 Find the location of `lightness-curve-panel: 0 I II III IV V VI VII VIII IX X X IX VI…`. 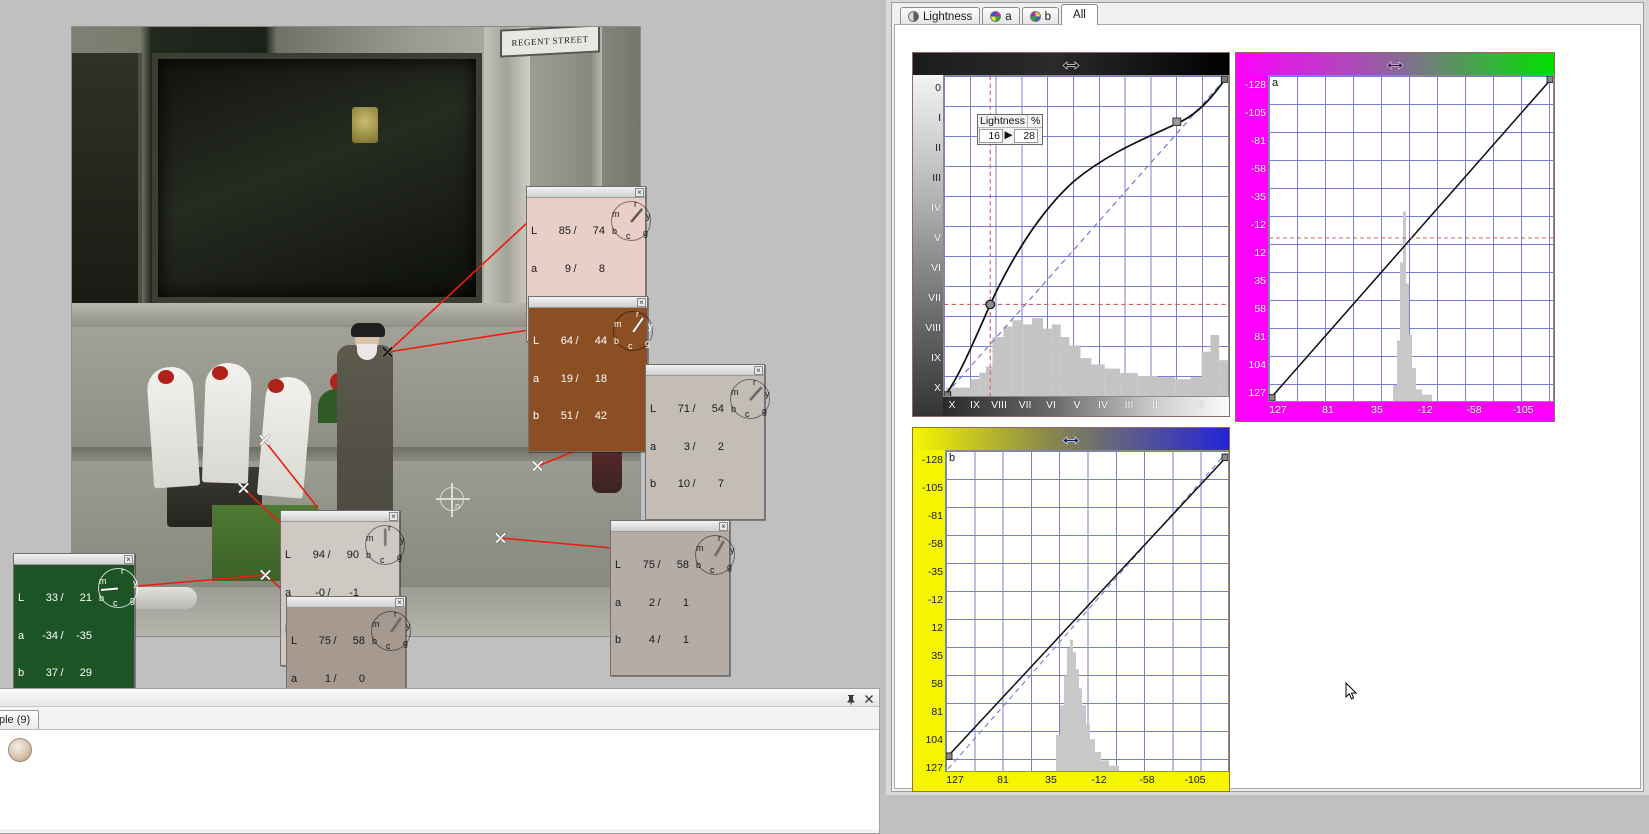

lightness-curve-panel: 0 I II III IV V VI VII VIII IX X X IX VI… is located at coordinates (1071, 234).